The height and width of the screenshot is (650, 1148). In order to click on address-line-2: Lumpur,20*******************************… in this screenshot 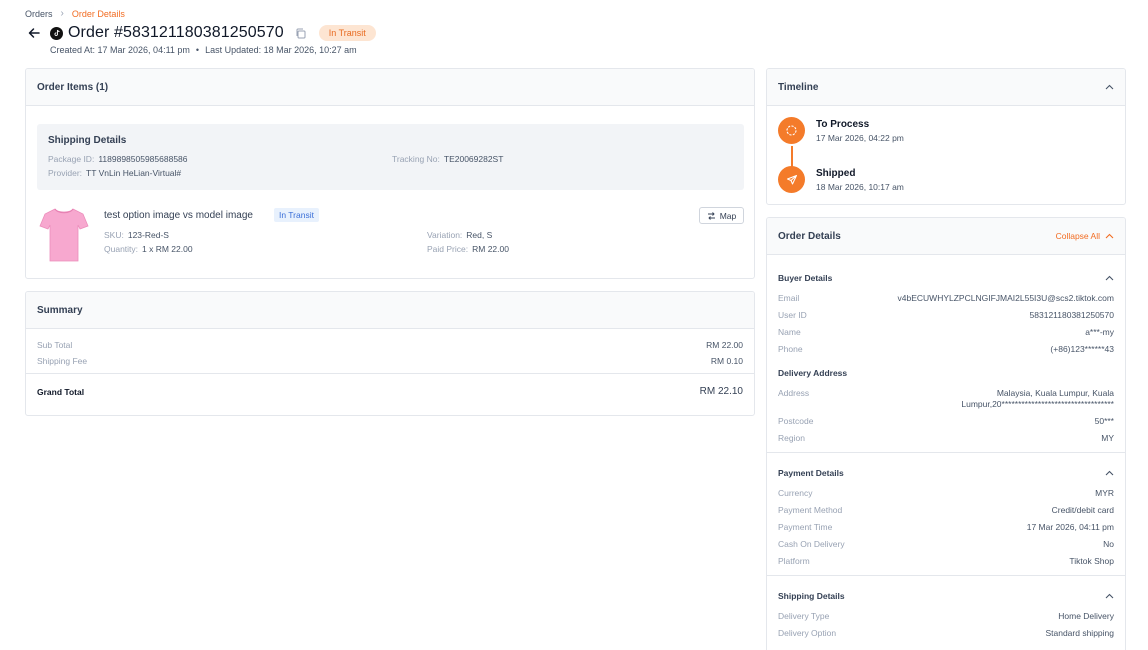, I will do `click(1037, 404)`.